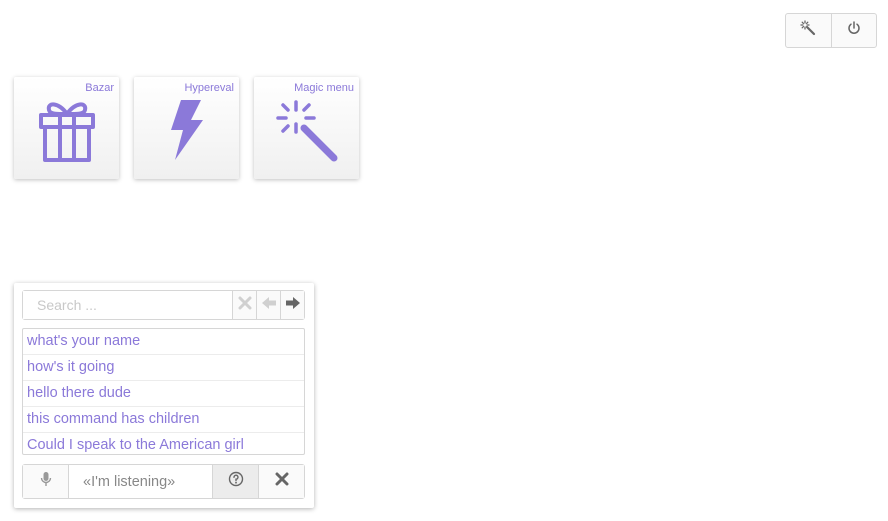 The width and height of the screenshot is (888, 521). I want to click on help-button, so click(235, 481).